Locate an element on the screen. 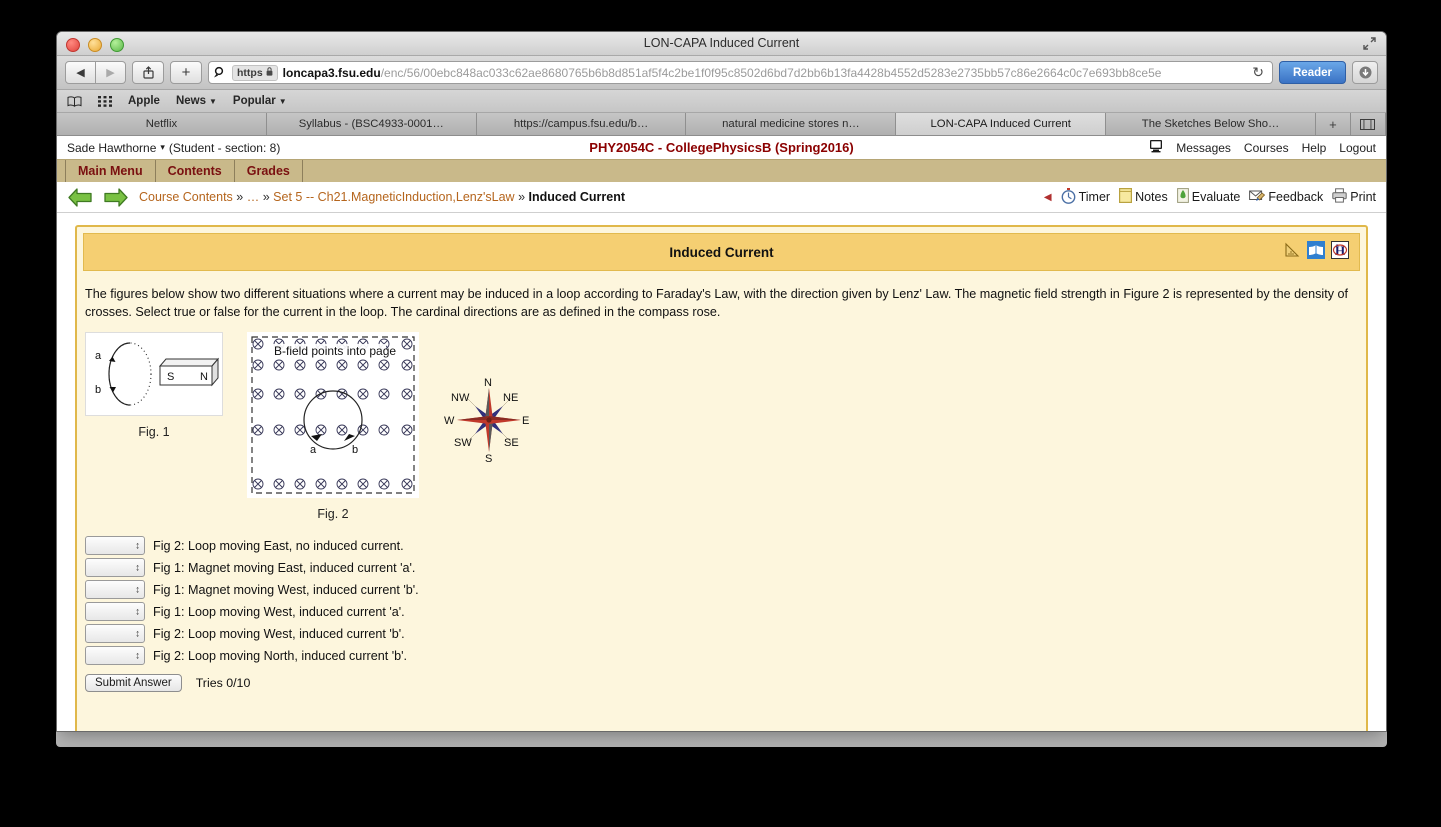 The height and width of the screenshot is (827, 1441). bookmark-apple: Apple is located at coordinates (144, 101).